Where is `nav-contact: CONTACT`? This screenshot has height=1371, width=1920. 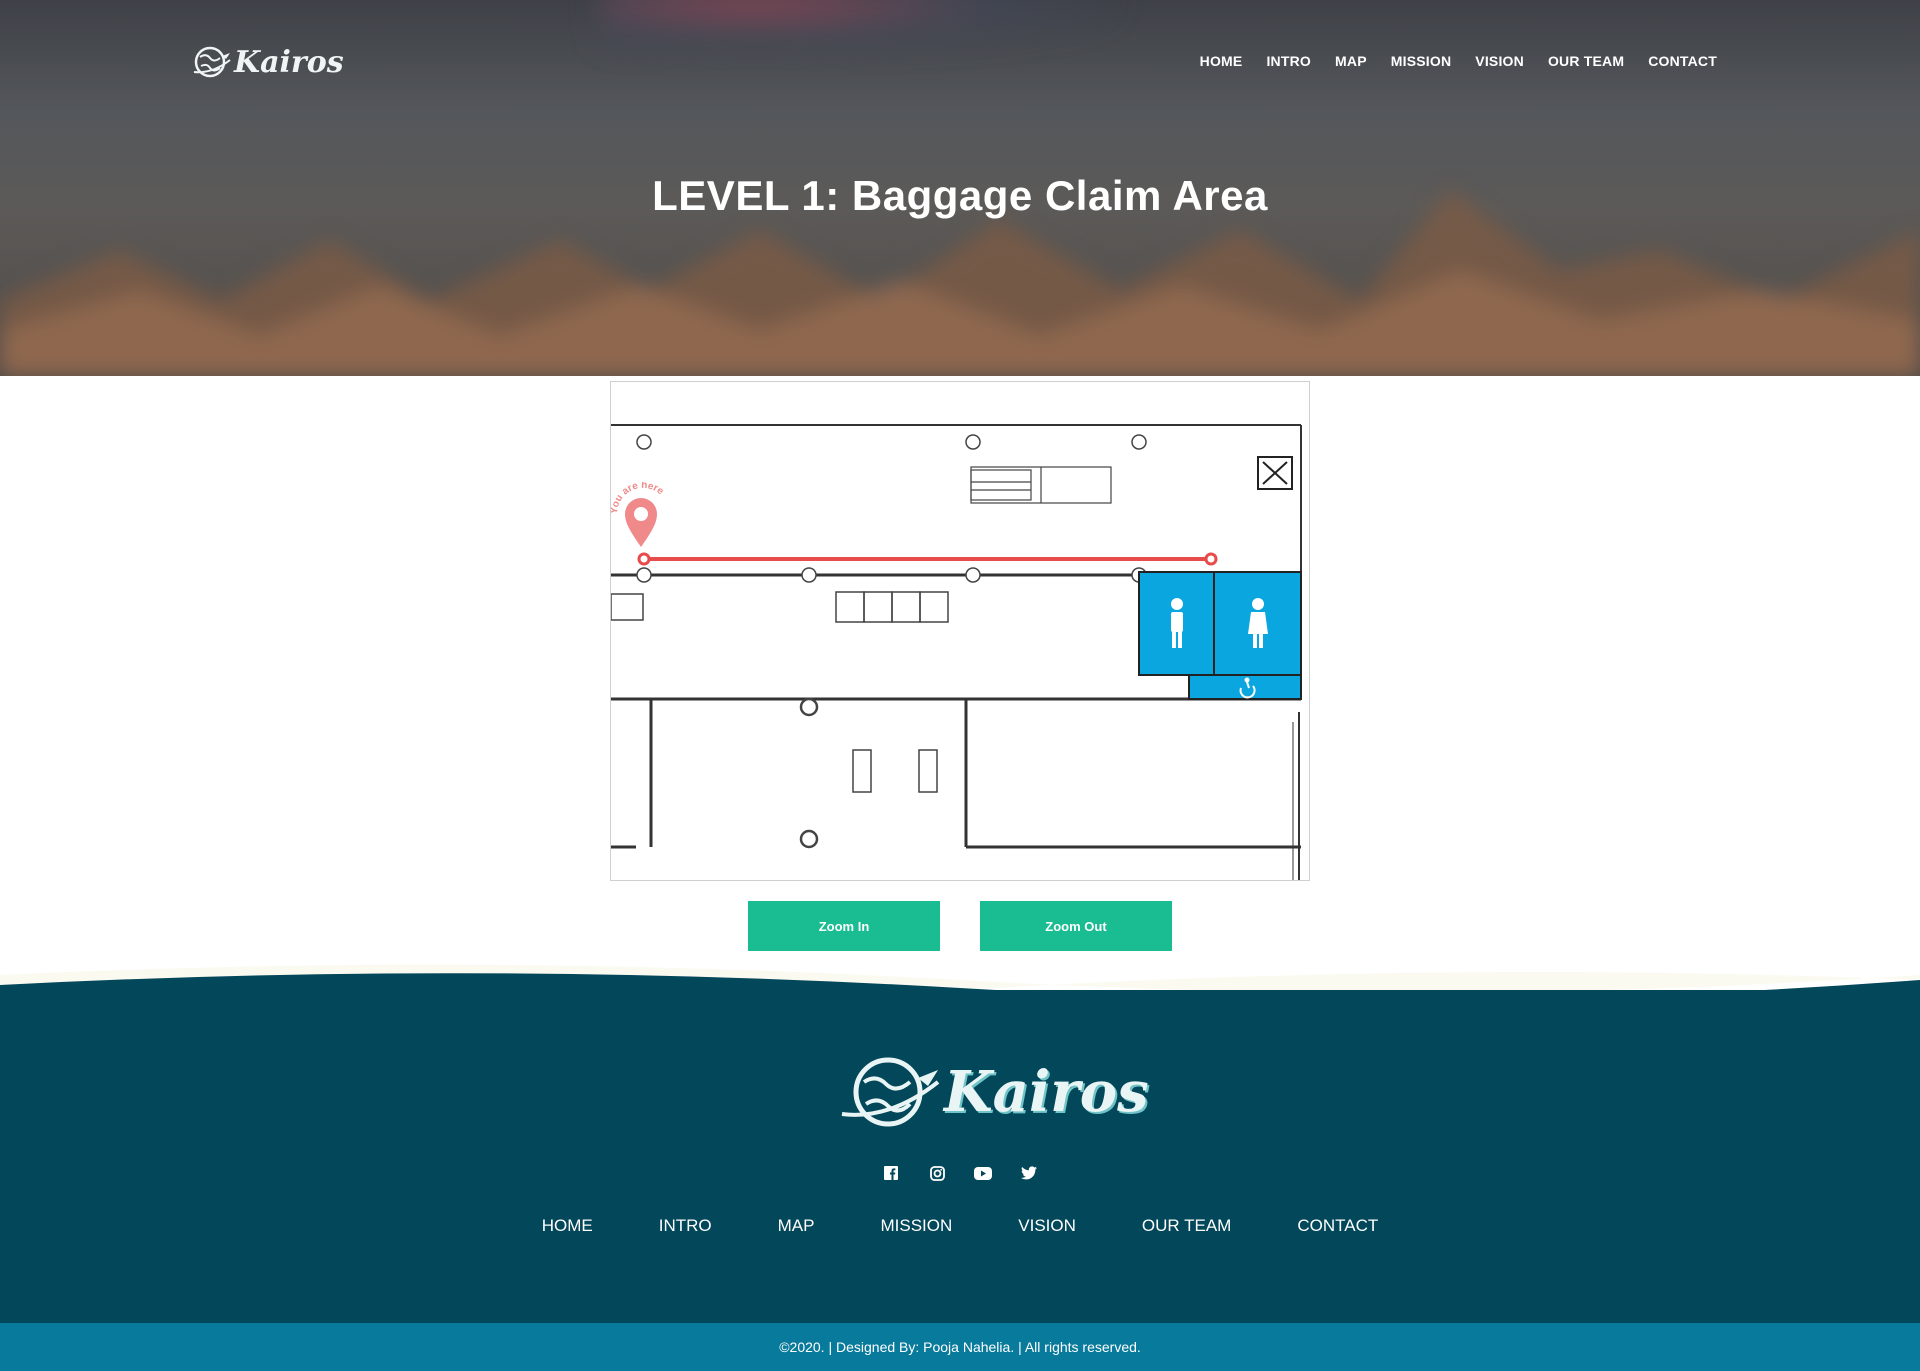 nav-contact: CONTACT is located at coordinates (1682, 61).